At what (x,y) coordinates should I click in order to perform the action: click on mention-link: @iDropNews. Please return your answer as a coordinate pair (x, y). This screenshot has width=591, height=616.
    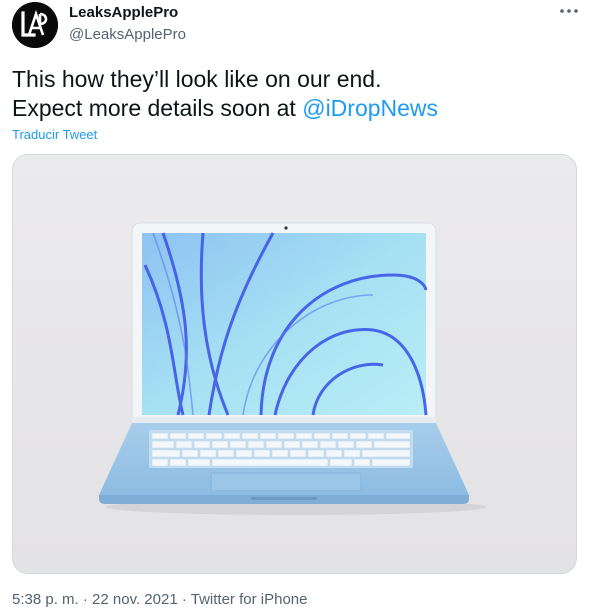
    Looking at the image, I should click on (370, 108).